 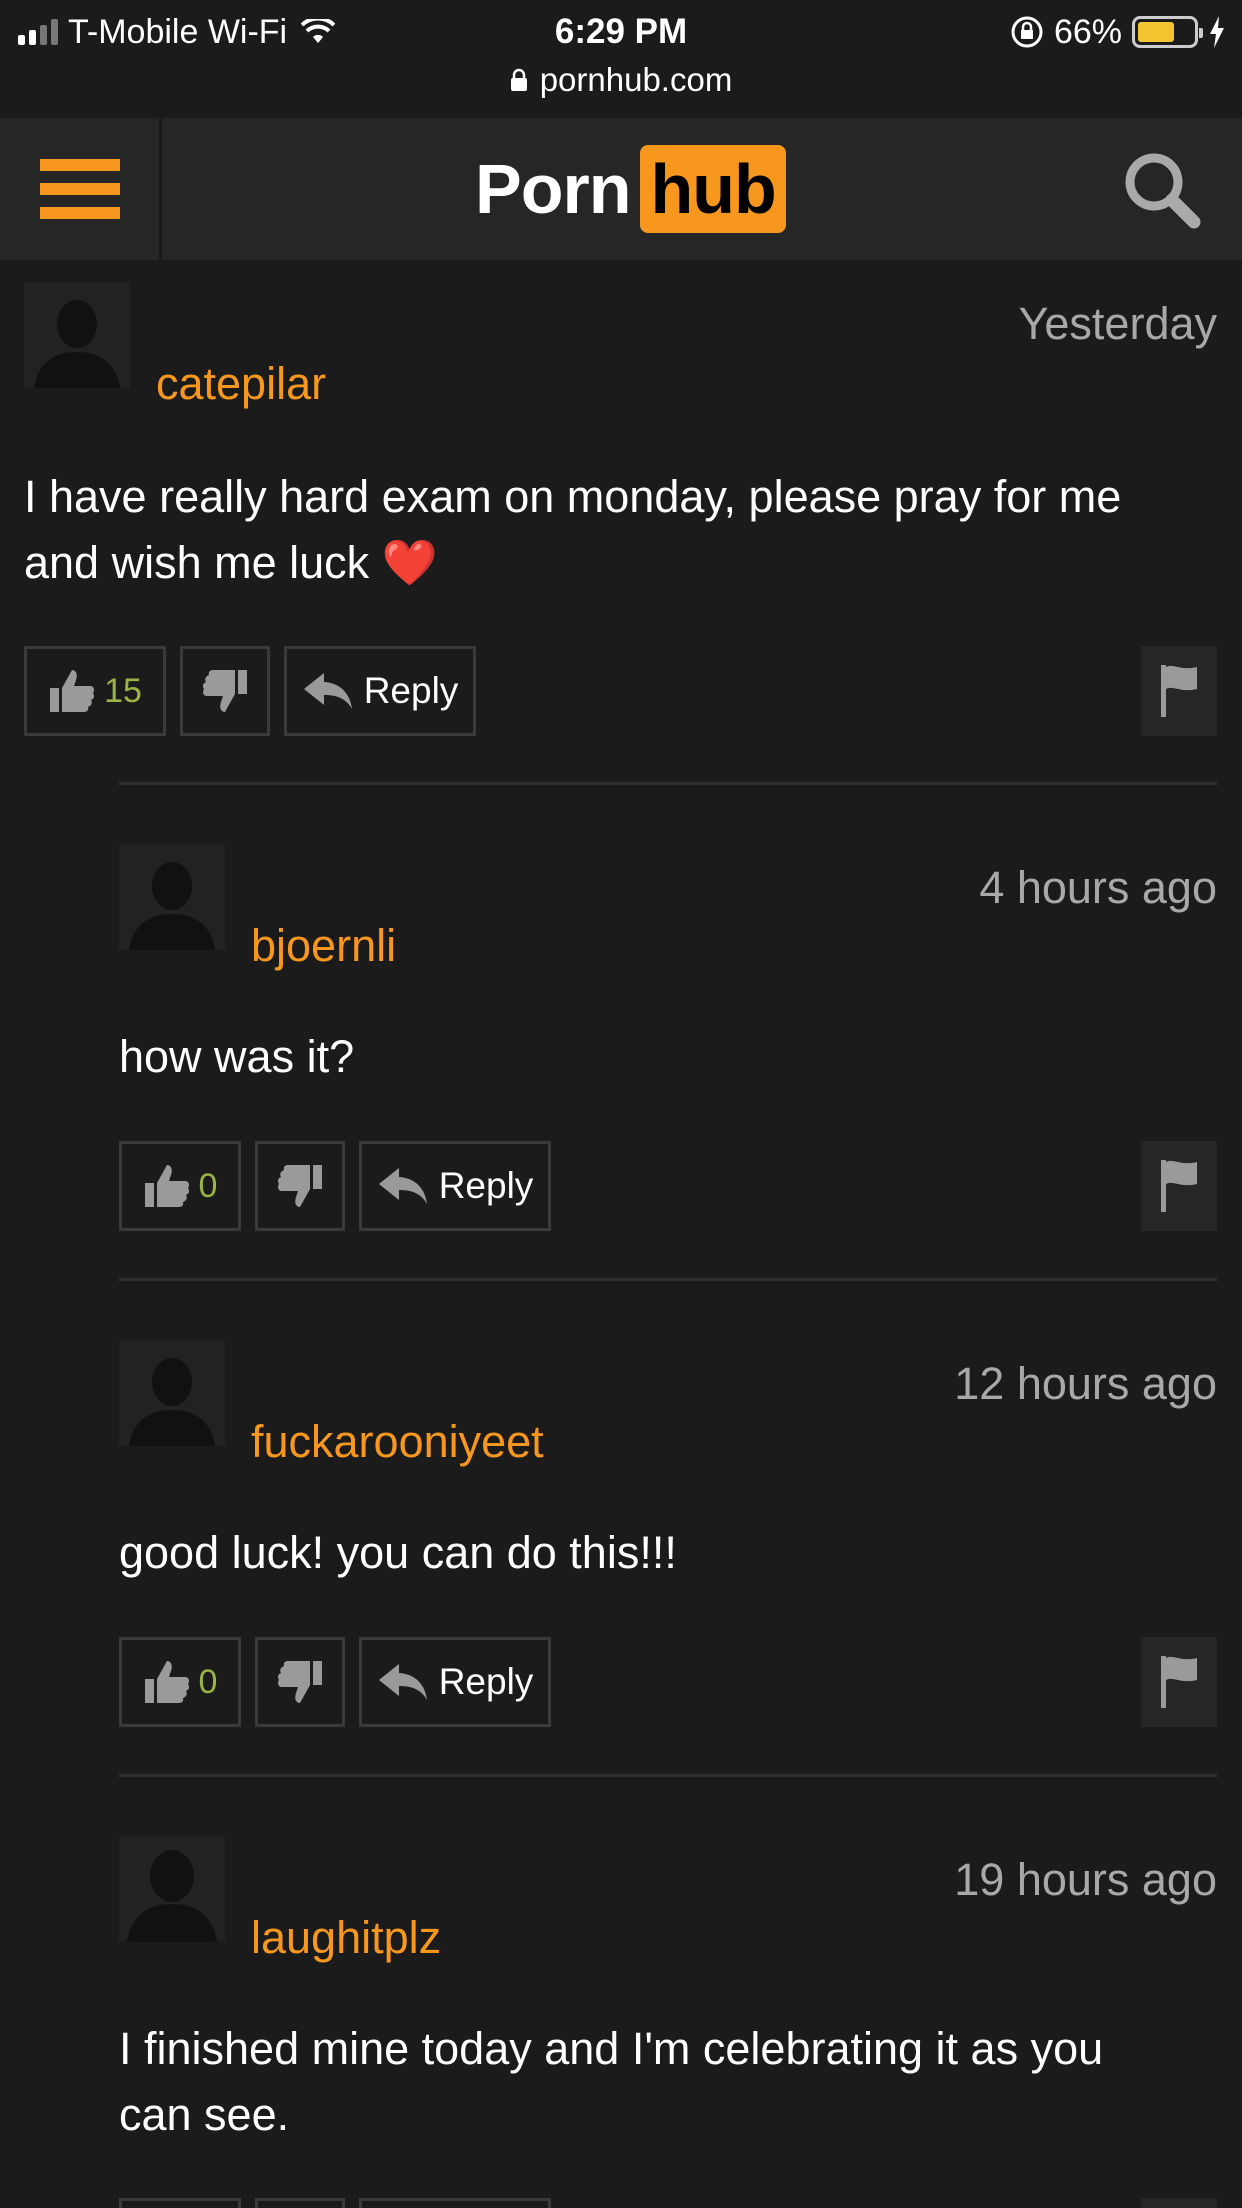 I want to click on comment-text-line2: and wish me luck, so click(x=197, y=562).